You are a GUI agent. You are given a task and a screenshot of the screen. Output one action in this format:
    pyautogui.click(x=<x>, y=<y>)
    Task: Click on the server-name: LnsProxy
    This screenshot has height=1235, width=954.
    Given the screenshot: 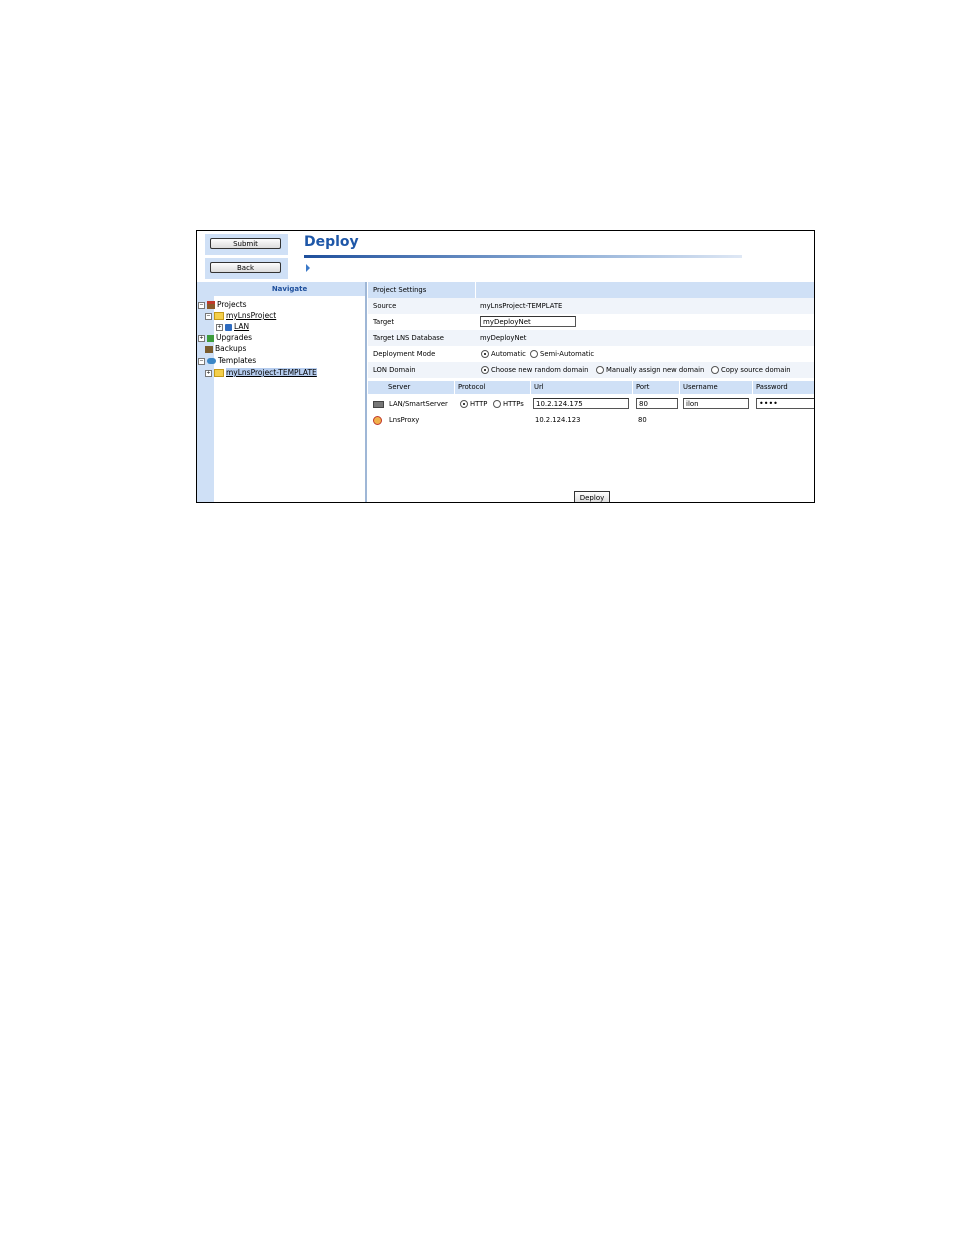 What is the action you would take?
    pyautogui.click(x=404, y=420)
    